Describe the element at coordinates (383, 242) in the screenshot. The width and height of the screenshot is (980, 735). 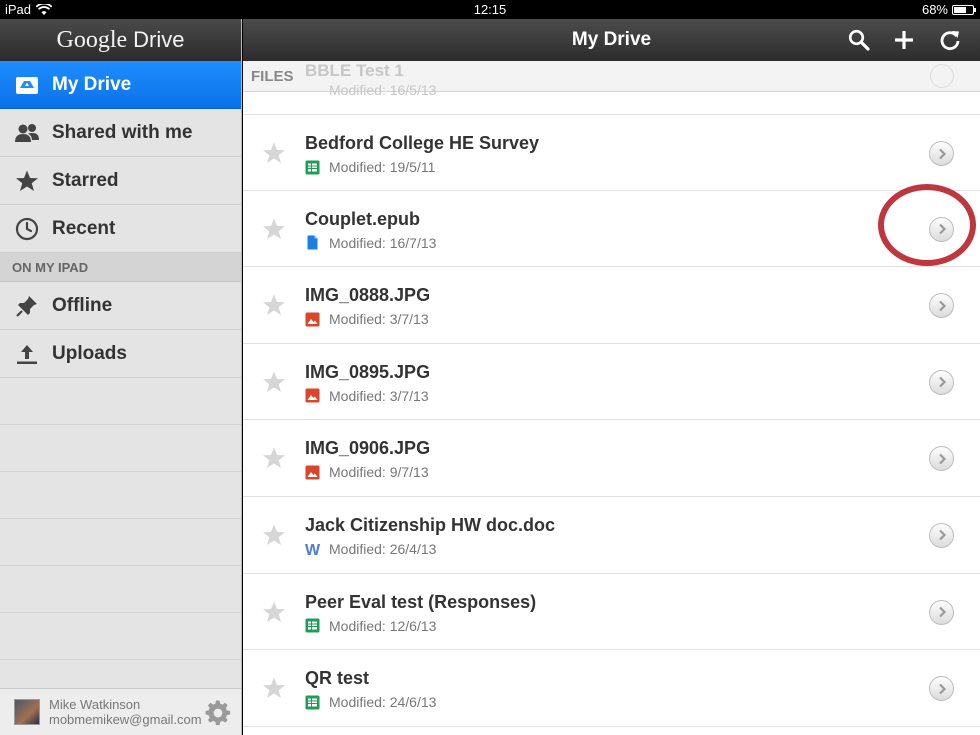
I see `file-modified: Modified: 16/7/13` at that location.